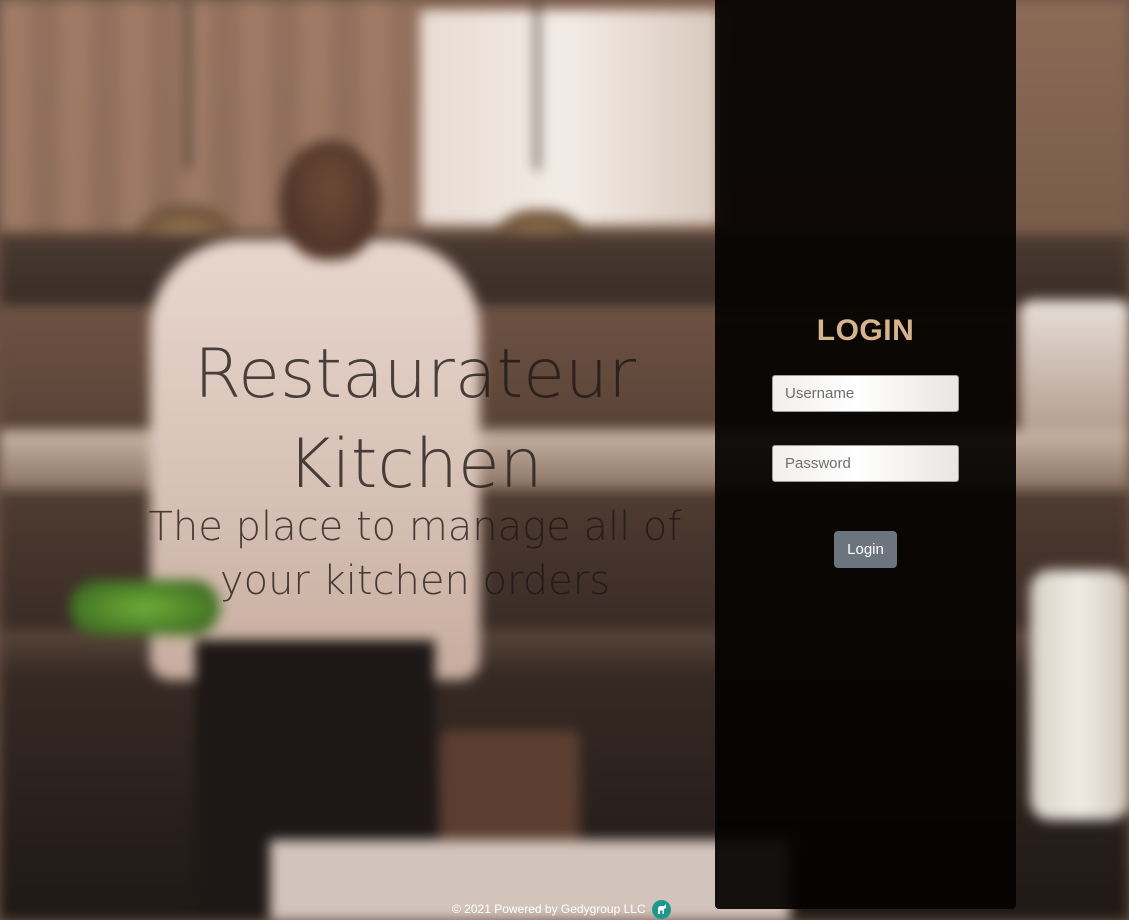  I want to click on footer-copyright-text: © 2021 Powered by Gedygroup LLC, so click(549, 909).